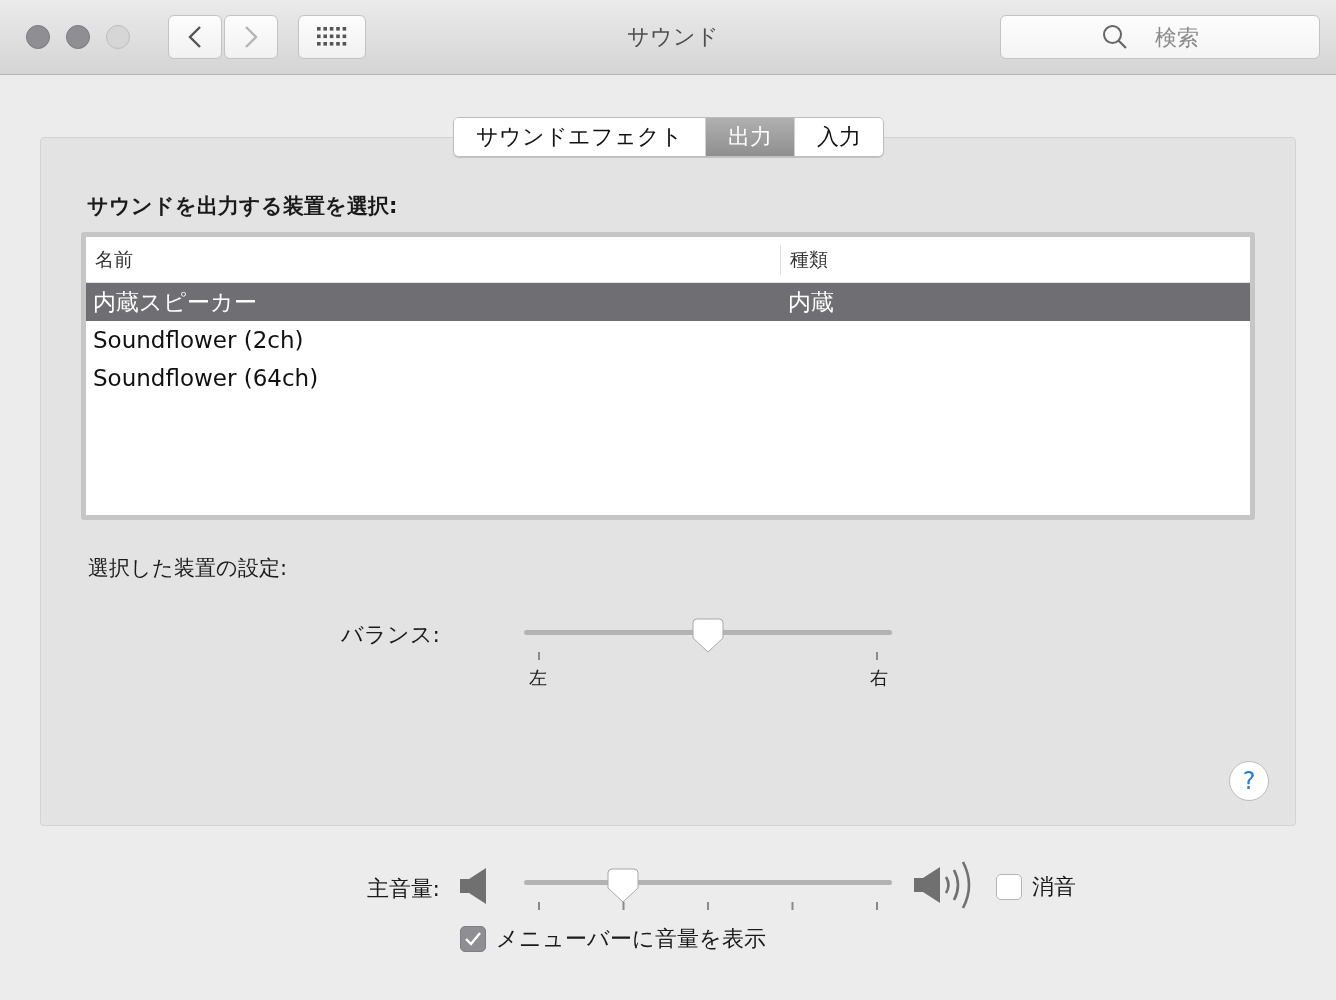  What do you see at coordinates (433, 259) in the screenshot?
I see `column-header: 名前` at bounding box center [433, 259].